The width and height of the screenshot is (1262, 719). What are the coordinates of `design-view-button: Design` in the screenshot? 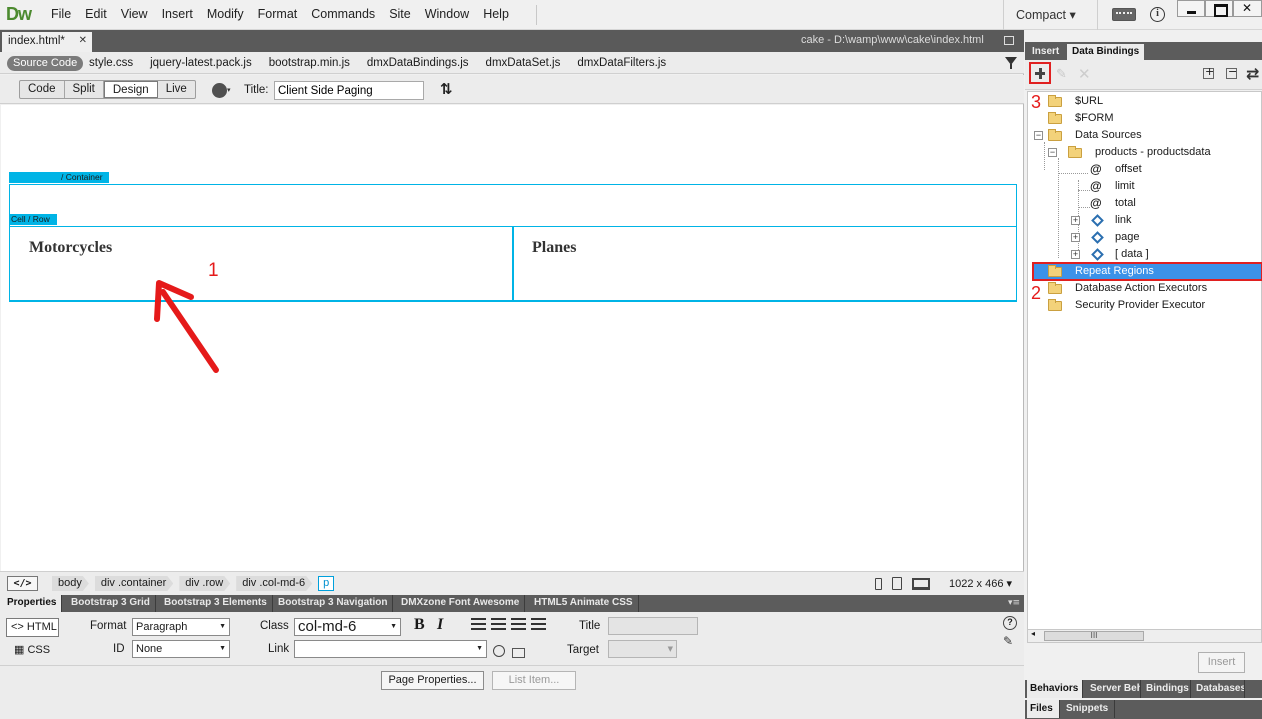 It's located at (130, 89).